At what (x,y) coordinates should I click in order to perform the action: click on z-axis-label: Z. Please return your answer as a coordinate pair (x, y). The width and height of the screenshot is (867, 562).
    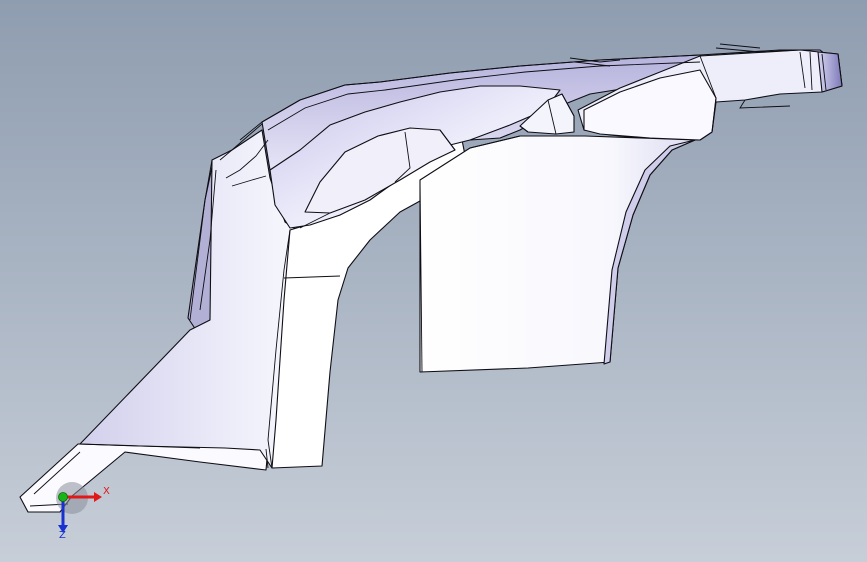
    Looking at the image, I should click on (62, 535).